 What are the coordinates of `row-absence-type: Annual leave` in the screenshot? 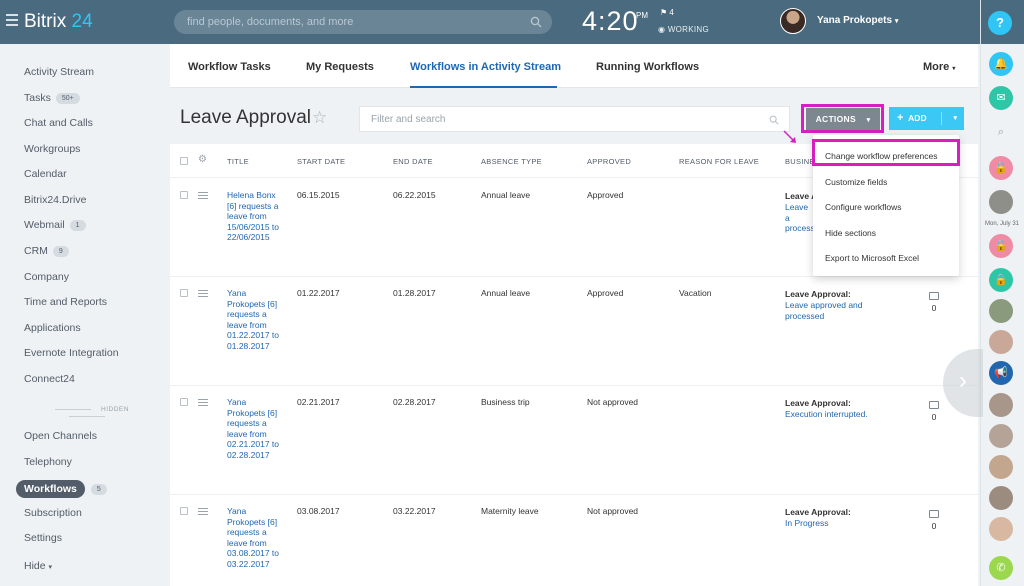 It's located at (506, 195).